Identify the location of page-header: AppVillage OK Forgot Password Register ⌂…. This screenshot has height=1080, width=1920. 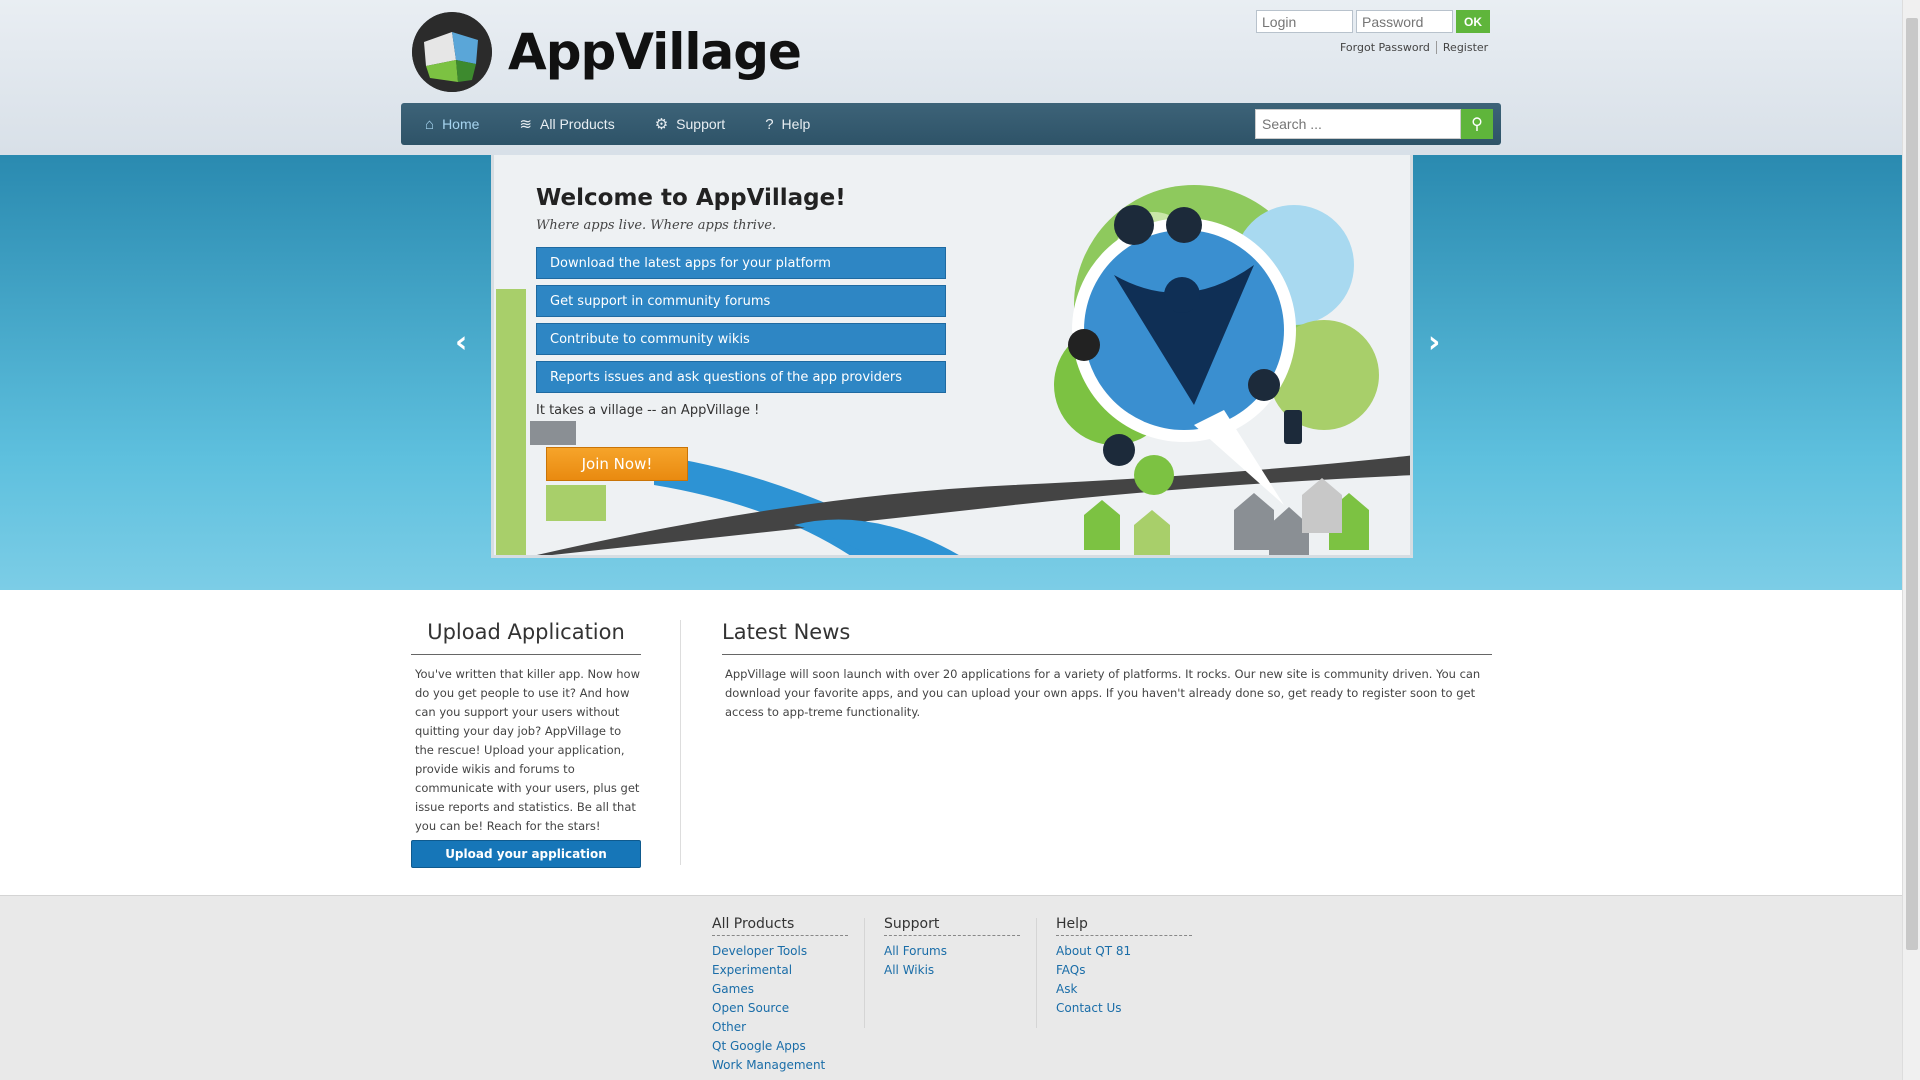
(951, 77).